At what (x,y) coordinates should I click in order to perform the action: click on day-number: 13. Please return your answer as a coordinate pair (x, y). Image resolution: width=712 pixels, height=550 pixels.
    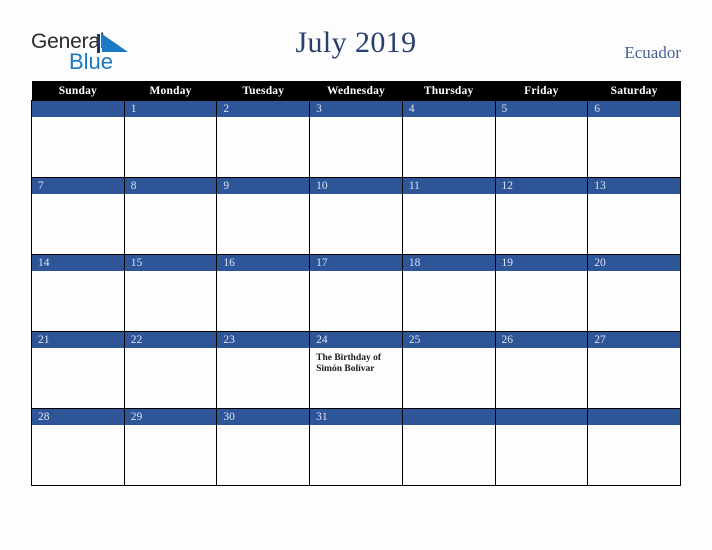
    Looking at the image, I should click on (634, 186).